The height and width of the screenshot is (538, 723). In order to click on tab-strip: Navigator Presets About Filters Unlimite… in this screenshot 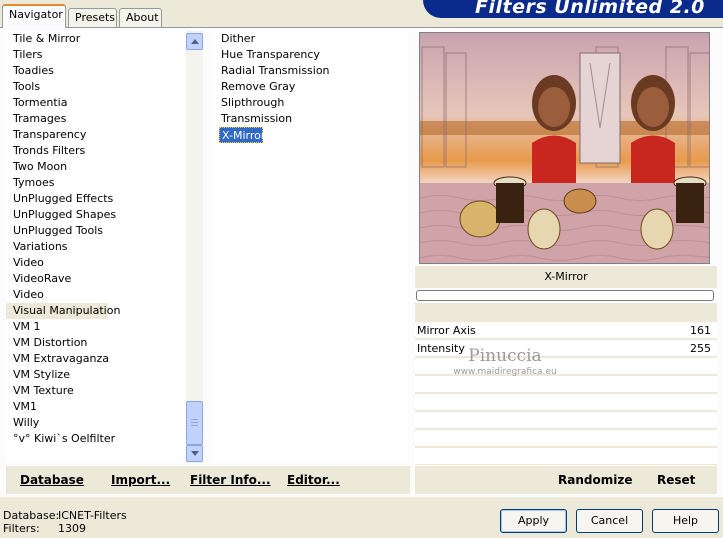, I will do `click(361, 14)`.